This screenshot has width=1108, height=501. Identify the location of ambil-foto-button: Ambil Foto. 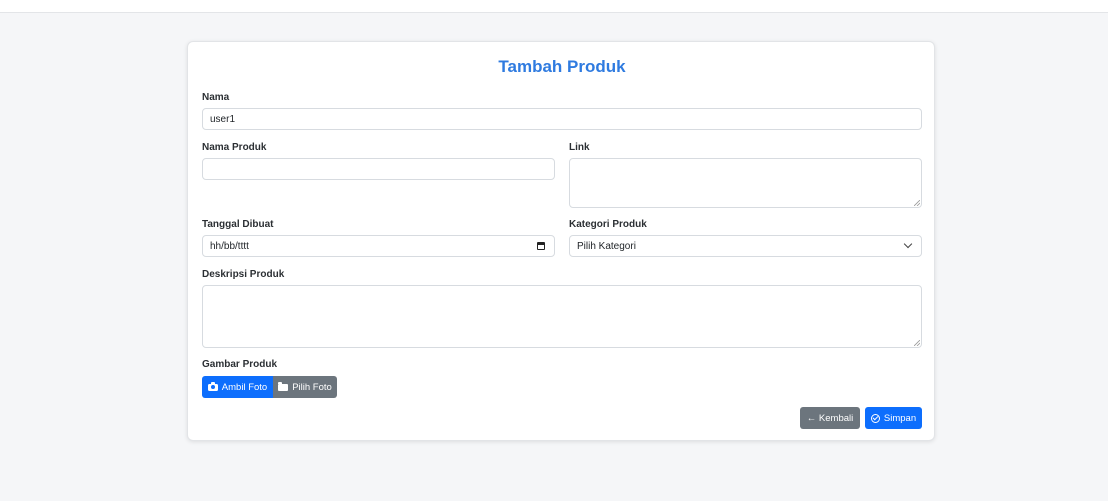
(237, 387).